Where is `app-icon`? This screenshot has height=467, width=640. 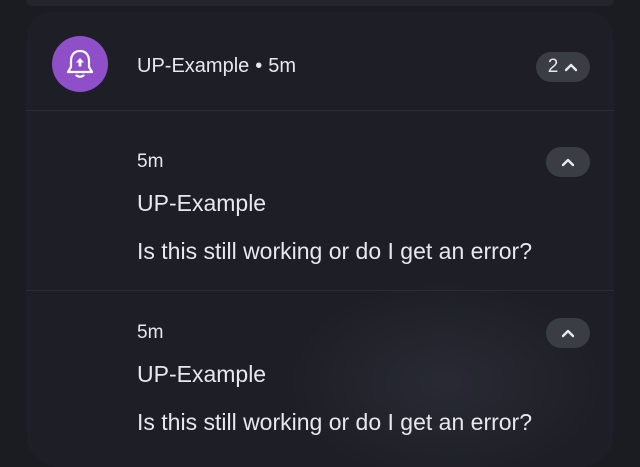 app-icon is located at coordinates (80, 64).